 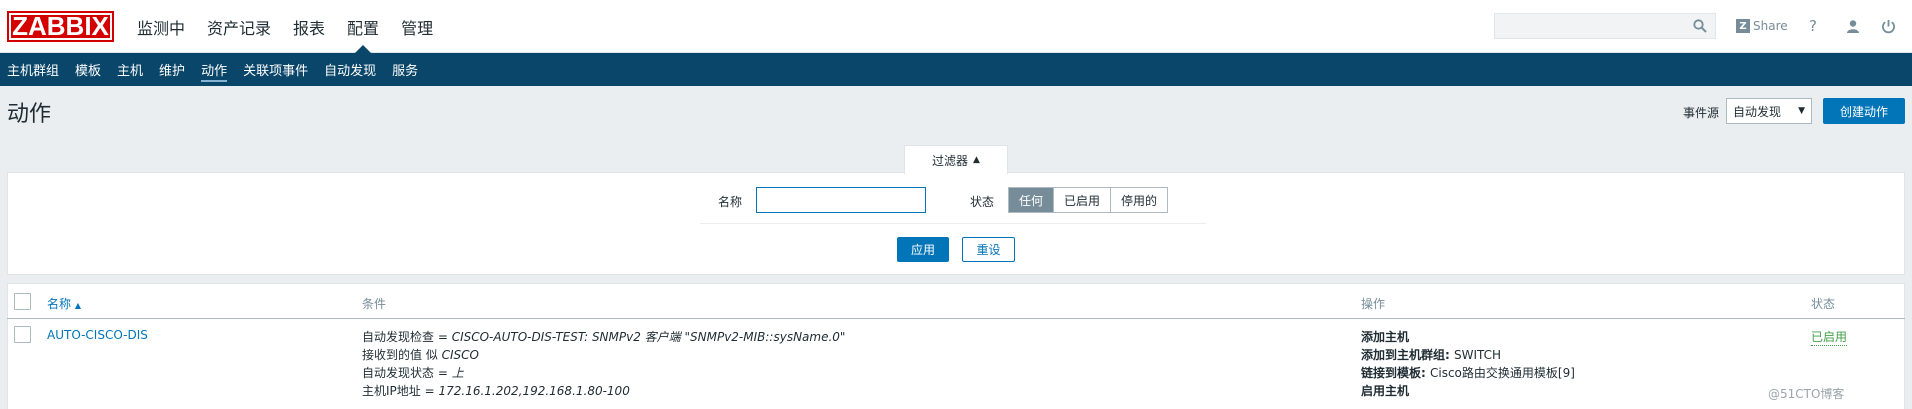 What do you see at coordinates (400, 391) in the screenshot?
I see `condition-label: 主机IP地址 =` at bounding box center [400, 391].